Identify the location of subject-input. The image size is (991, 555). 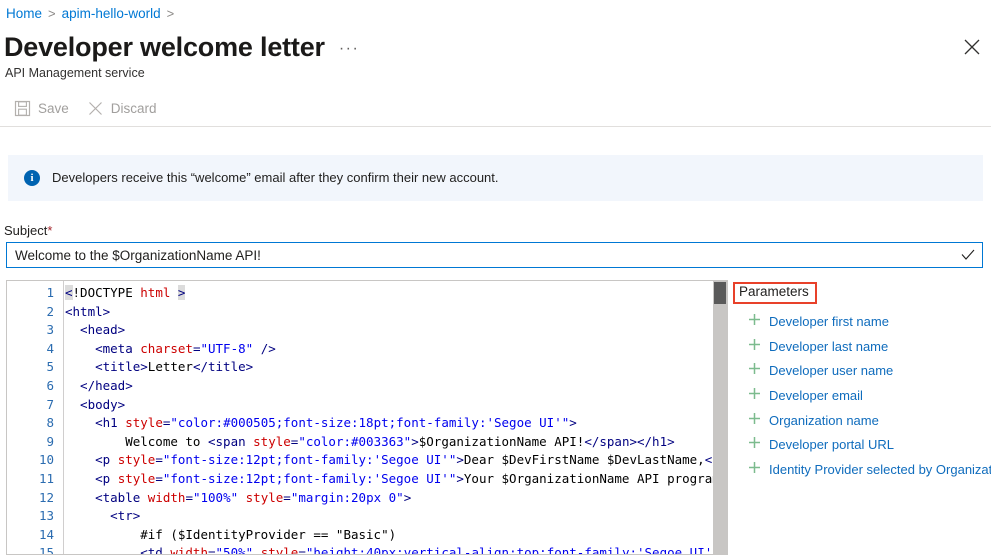
(480, 255).